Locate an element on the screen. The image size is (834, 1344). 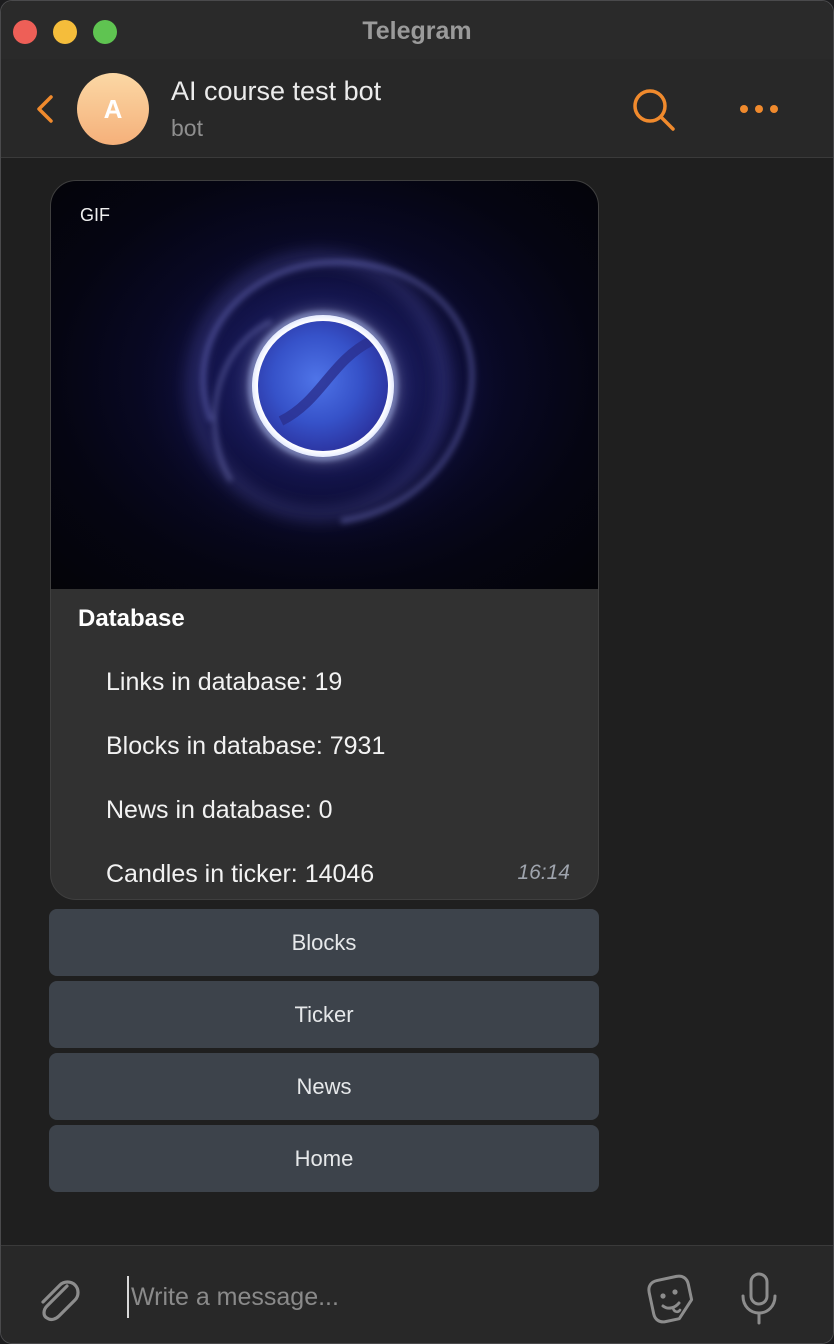
chat-subtitle: bot is located at coordinates (187, 128).